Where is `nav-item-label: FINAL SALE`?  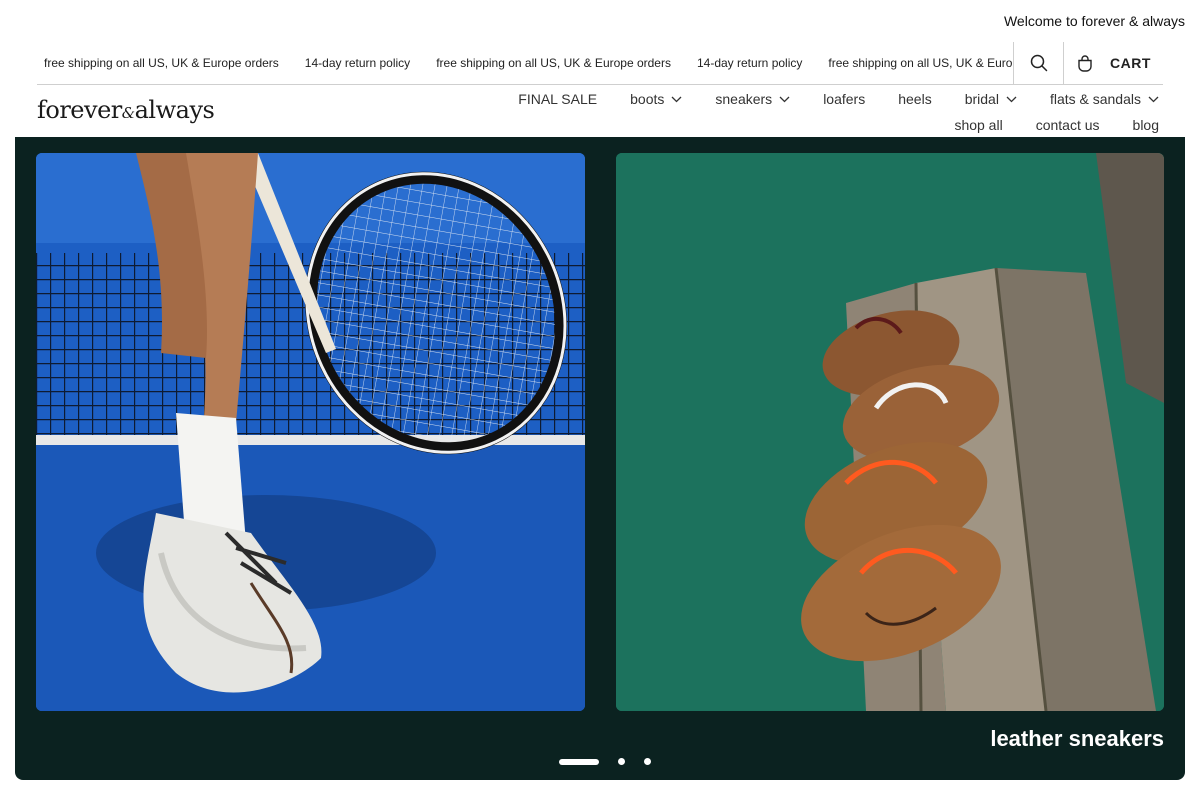
nav-item-label: FINAL SALE is located at coordinates (558, 99).